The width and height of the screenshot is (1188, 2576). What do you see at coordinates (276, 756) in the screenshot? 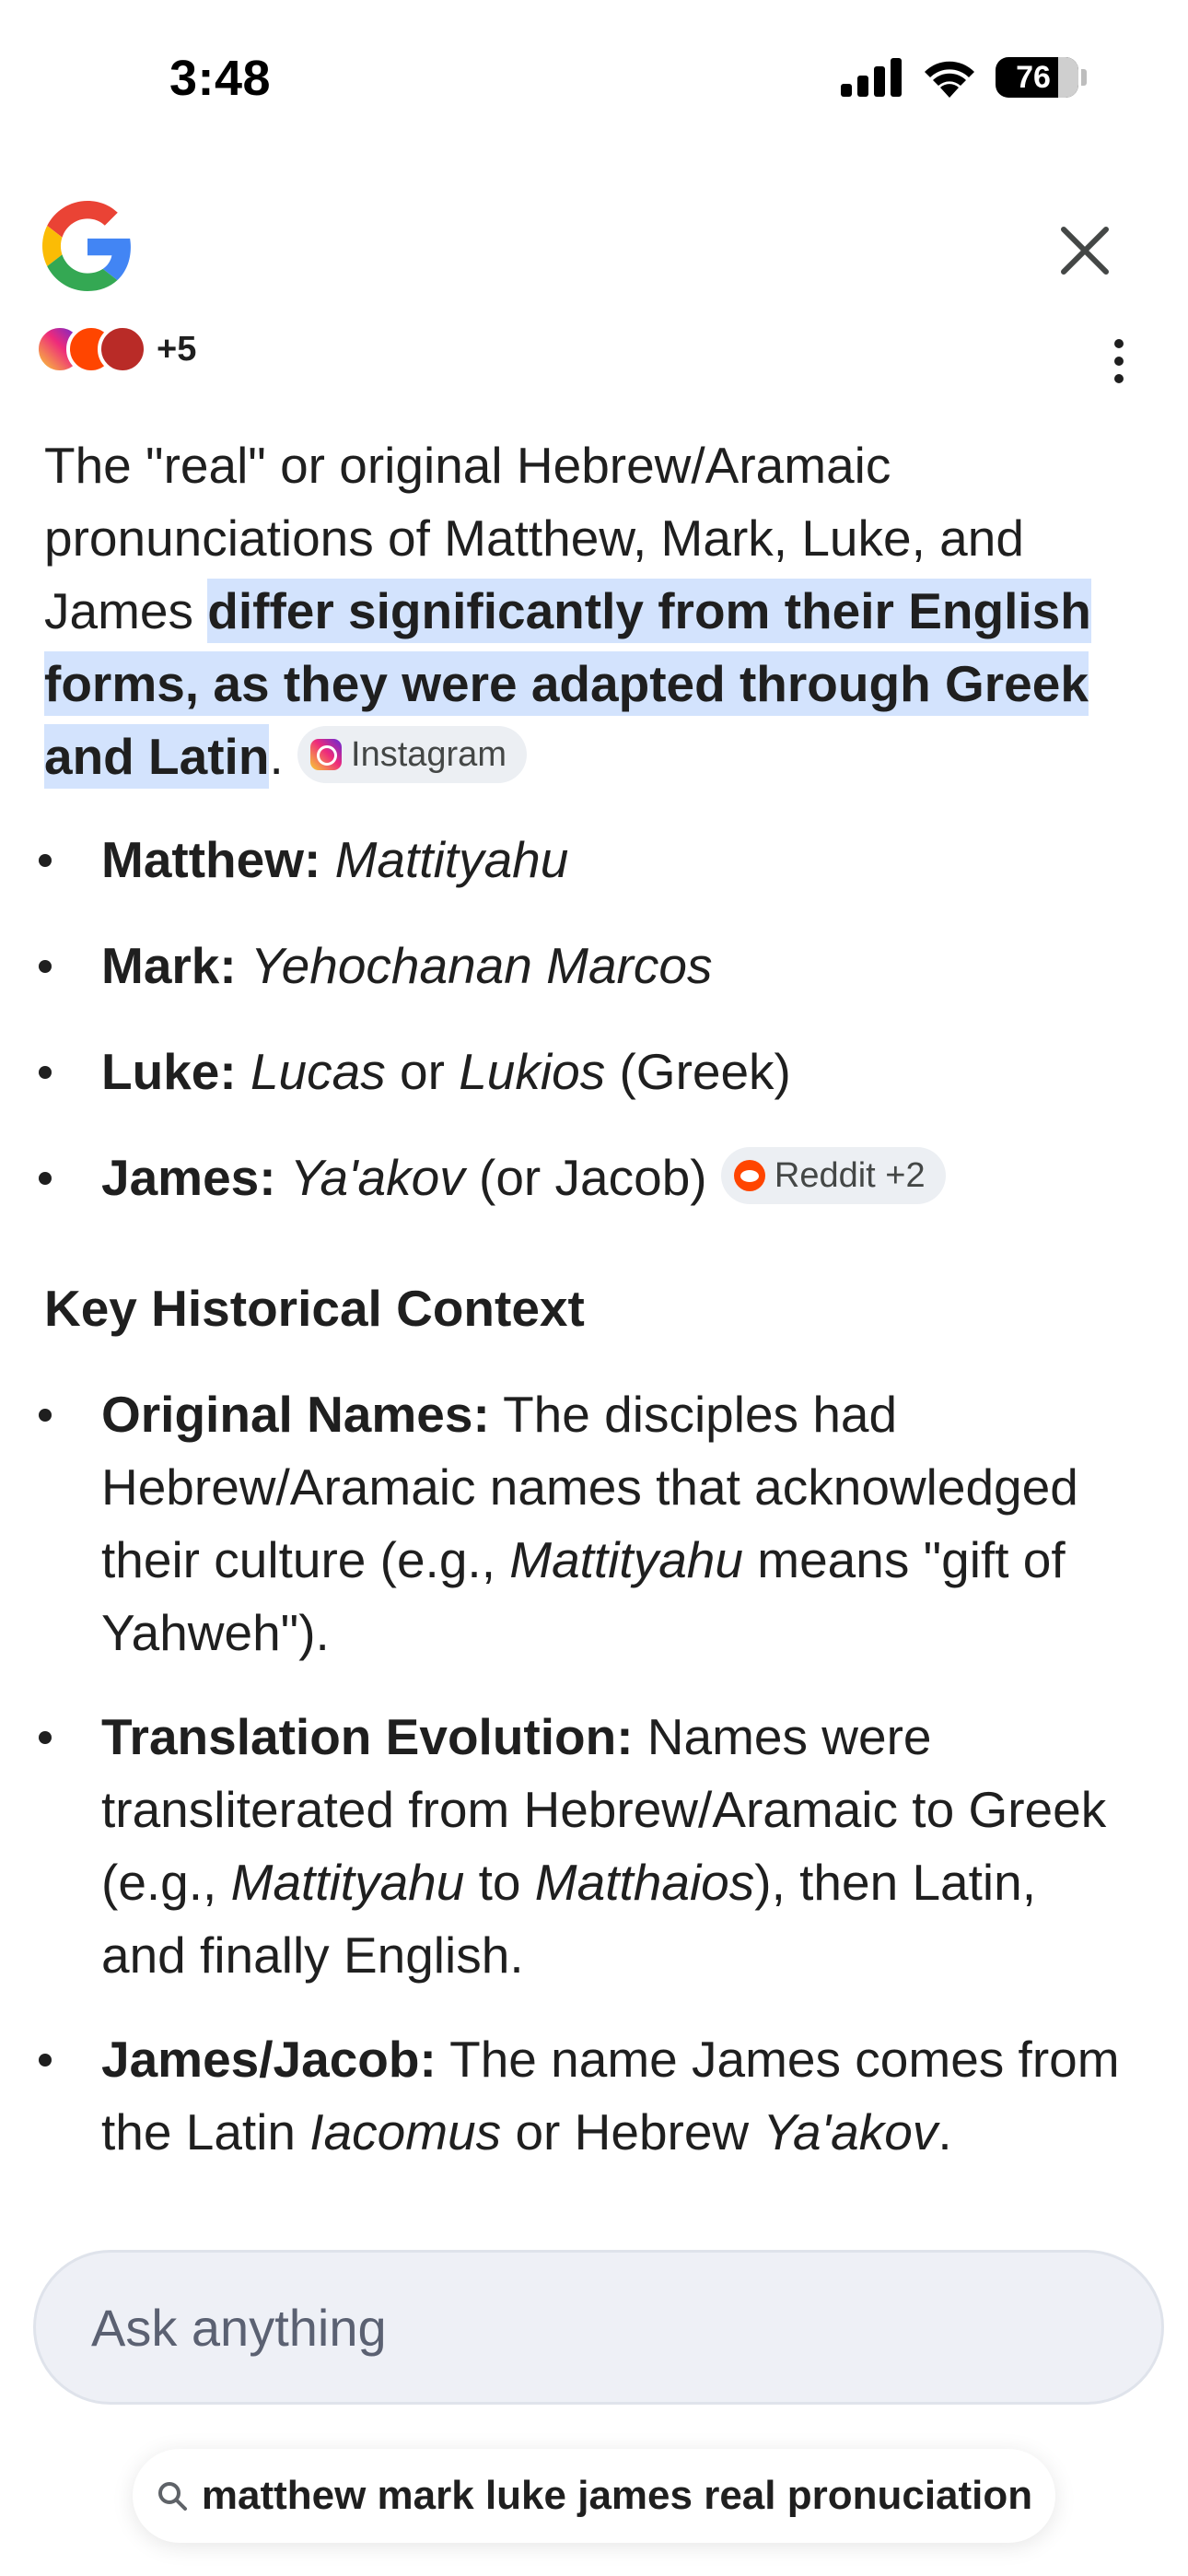
I see `intro-end: .` at bounding box center [276, 756].